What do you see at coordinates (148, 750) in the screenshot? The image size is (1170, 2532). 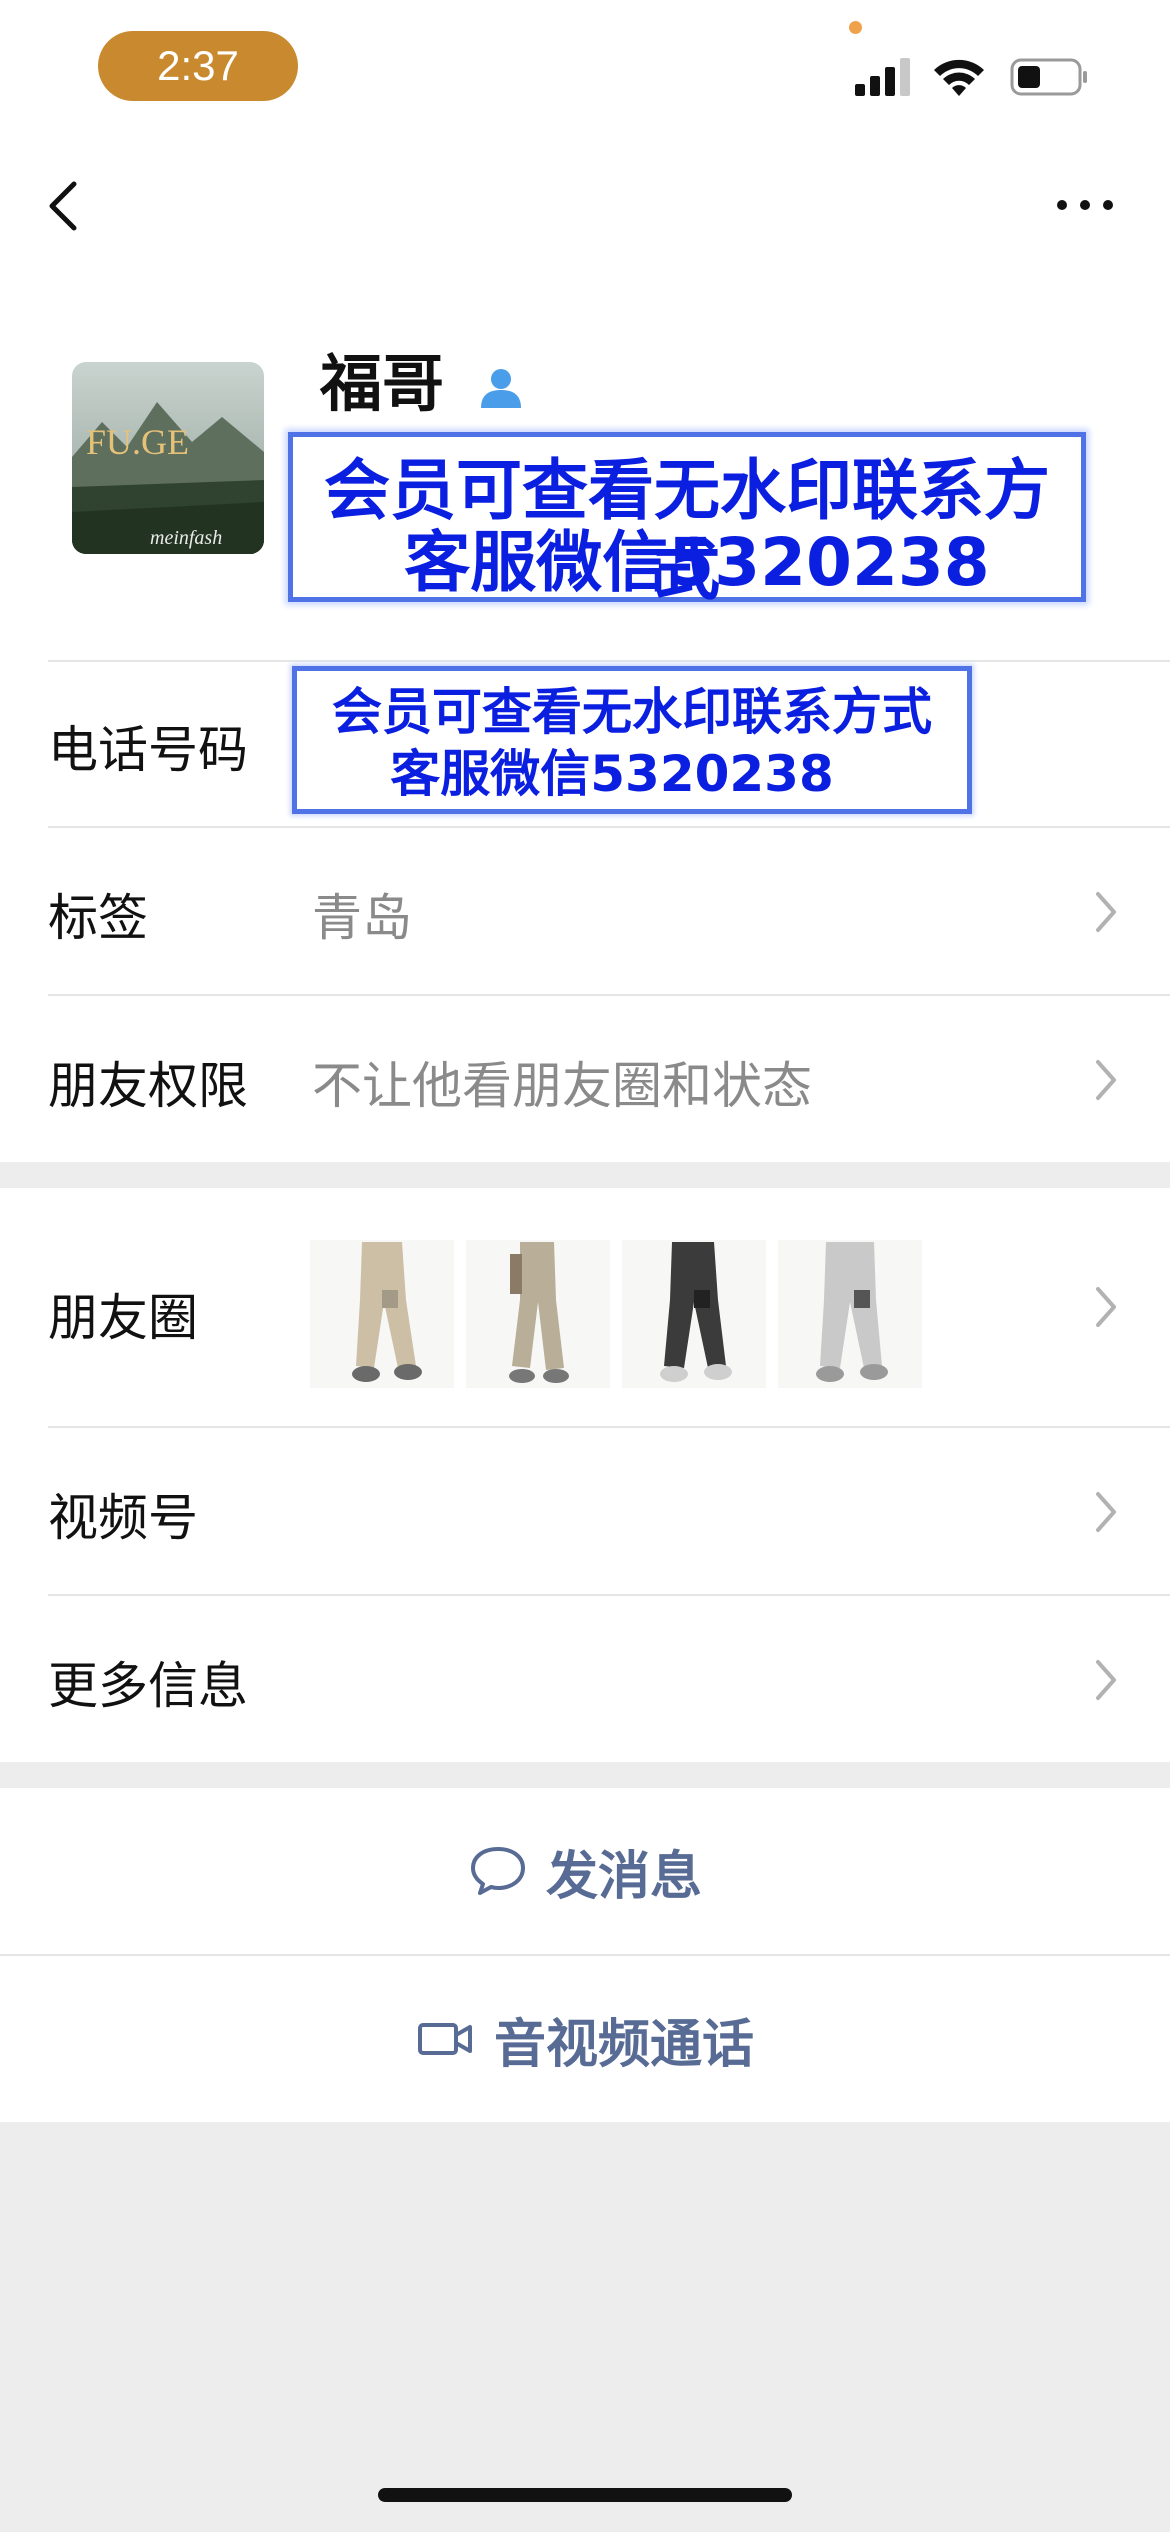 I see `row-label: 电话号码` at bounding box center [148, 750].